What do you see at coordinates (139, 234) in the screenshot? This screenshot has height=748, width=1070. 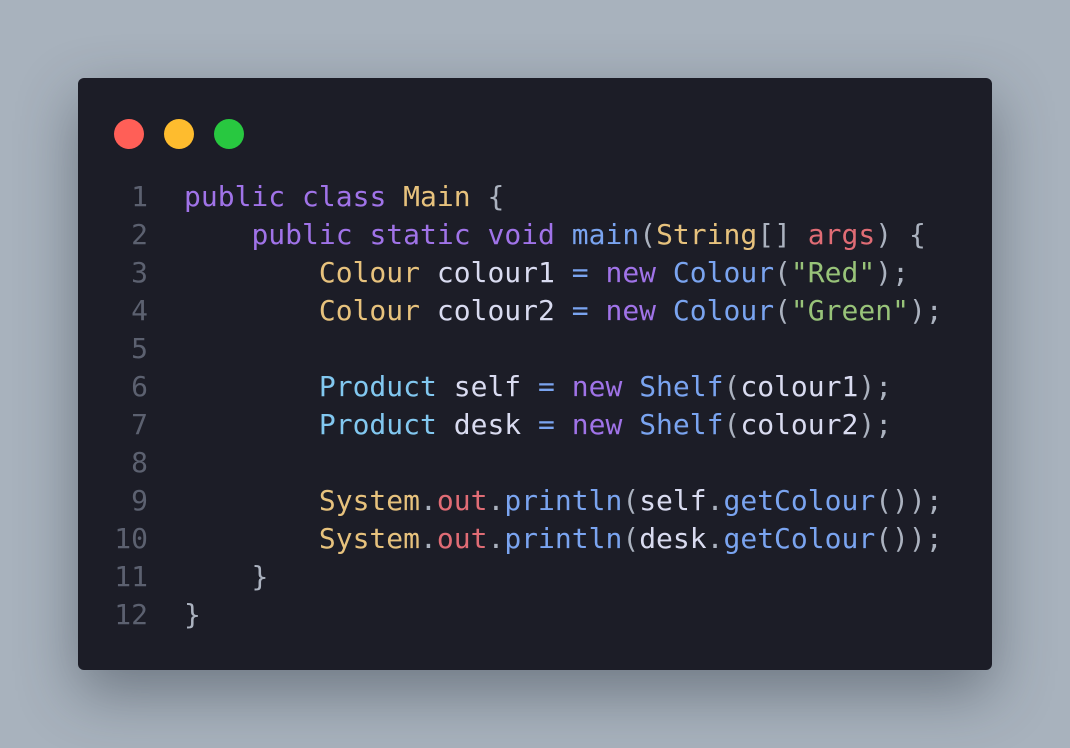 I see `line-number: 2` at bounding box center [139, 234].